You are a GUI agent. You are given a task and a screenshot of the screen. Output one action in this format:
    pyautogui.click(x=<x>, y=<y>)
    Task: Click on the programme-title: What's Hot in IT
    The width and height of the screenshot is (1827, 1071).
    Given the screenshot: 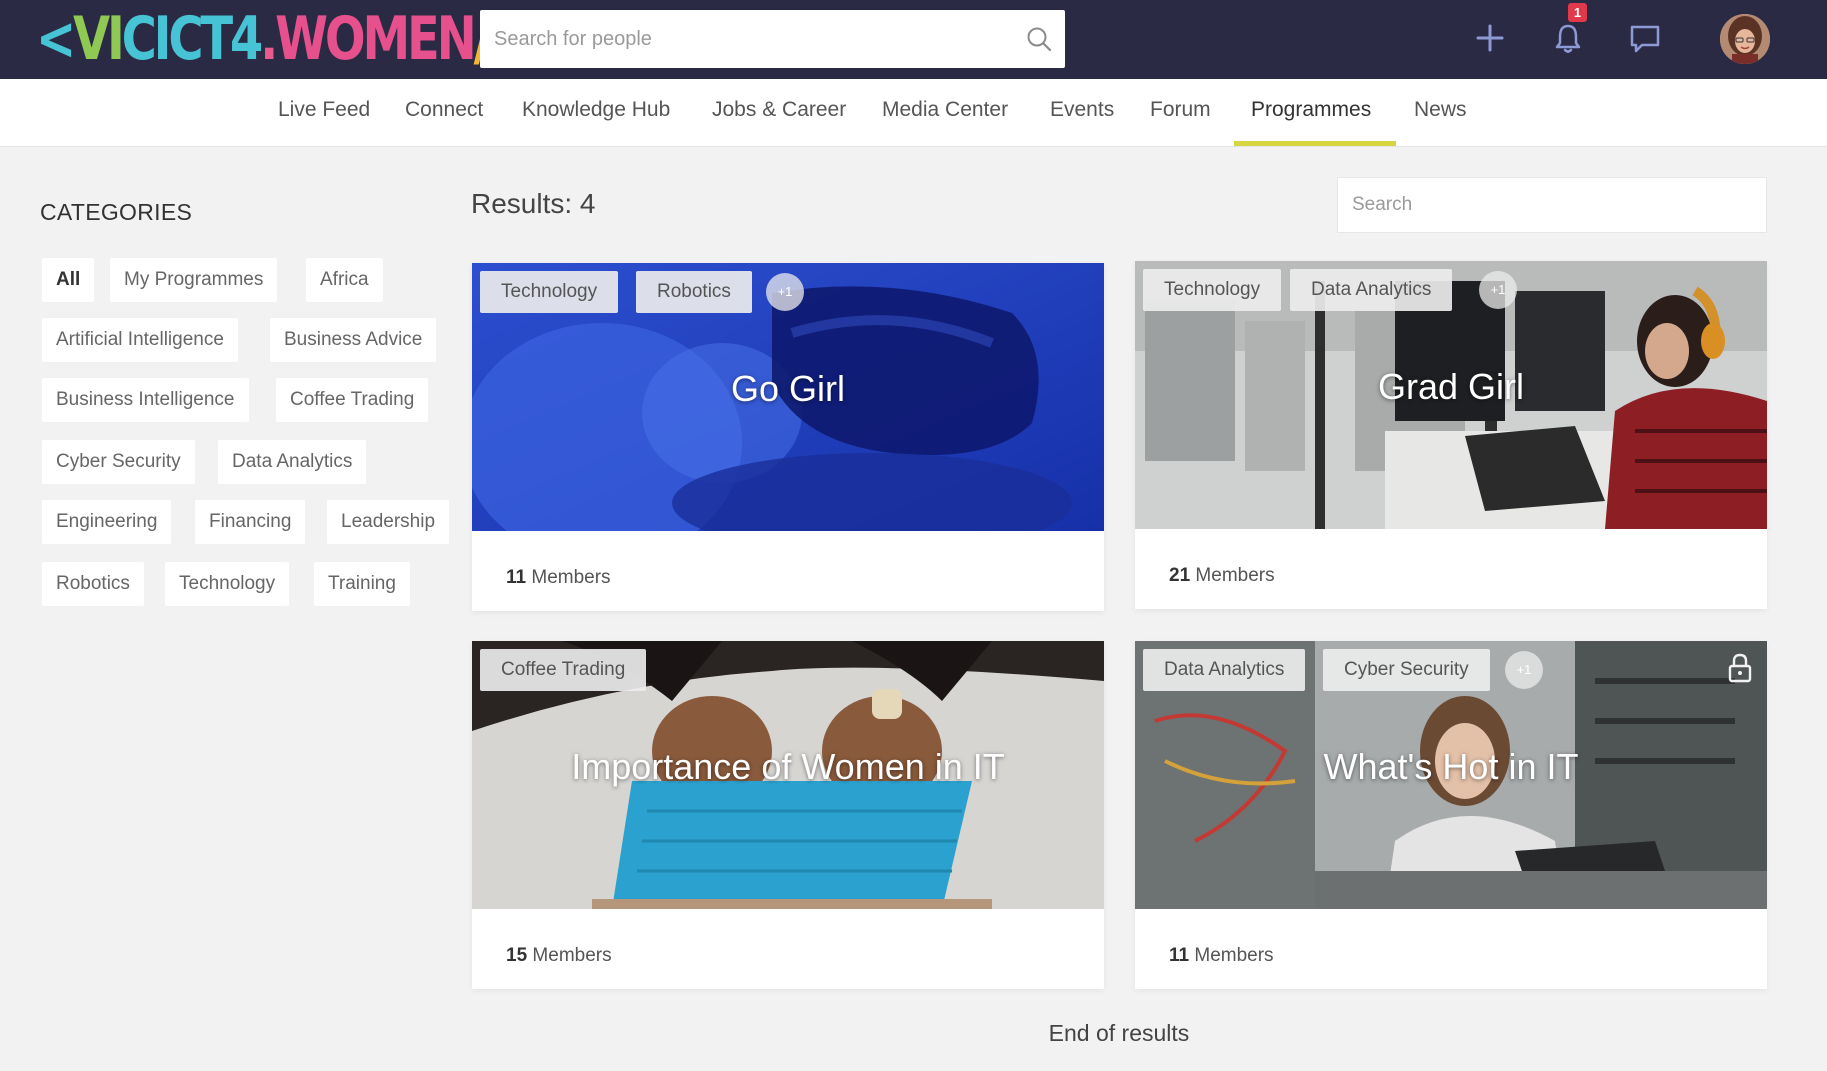 What is the action you would take?
    pyautogui.click(x=1451, y=766)
    